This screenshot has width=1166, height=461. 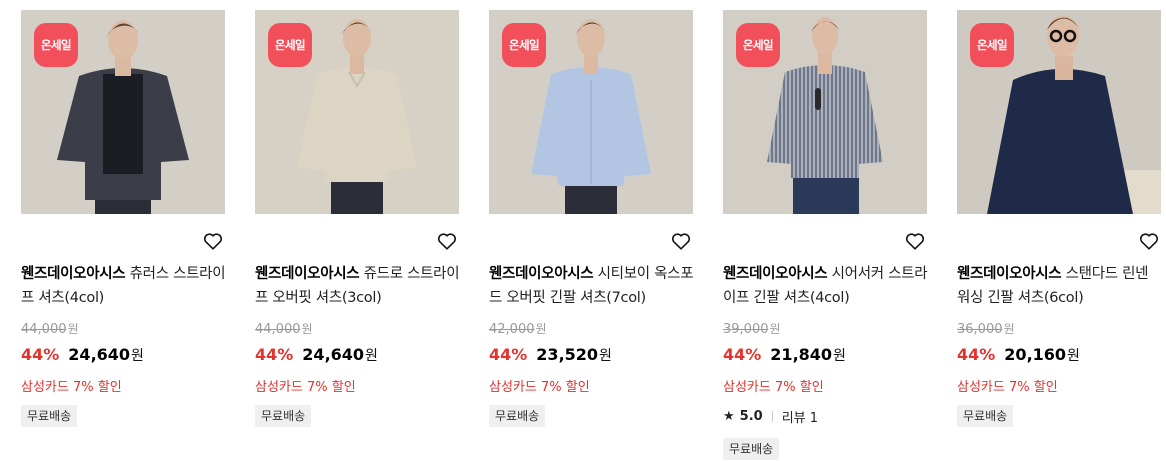 I want to click on product-title: 웬즈데이오아시스 쥬드로 스트라이프 오버핏 셔츠(3col), so click(x=358, y=286).